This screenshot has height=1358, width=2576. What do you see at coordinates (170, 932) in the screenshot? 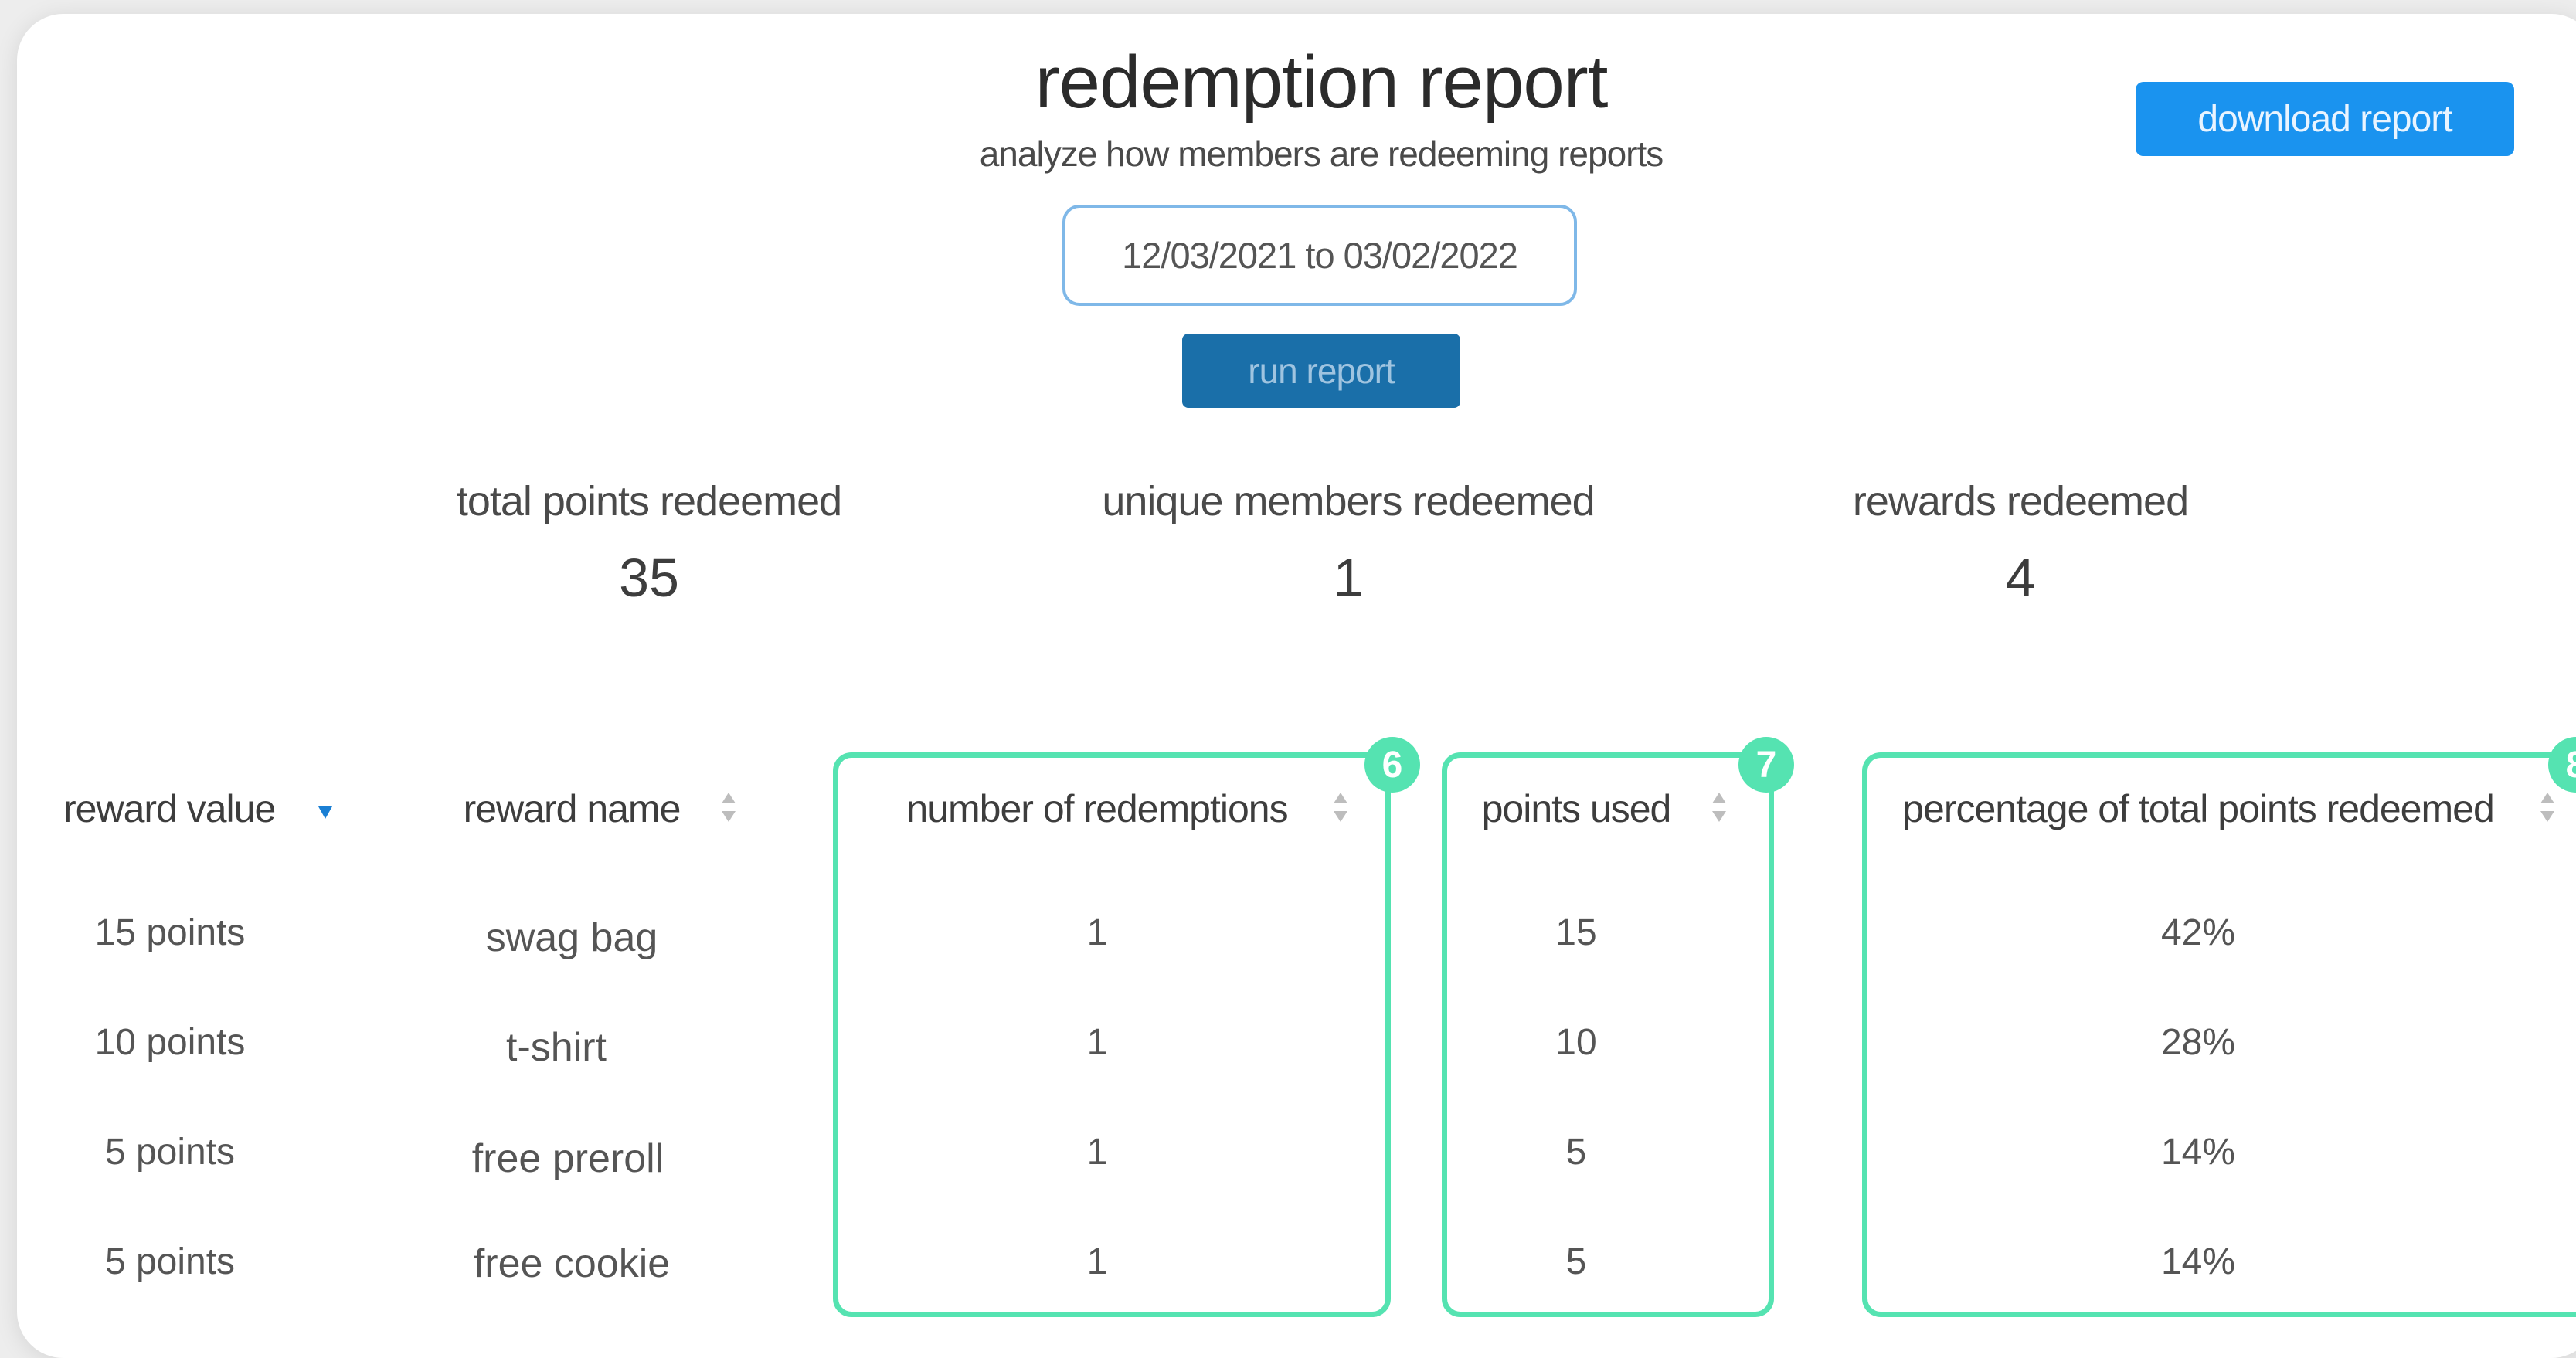
I see `cell-reward-value: 15 points` at bounding box center [170, 932].